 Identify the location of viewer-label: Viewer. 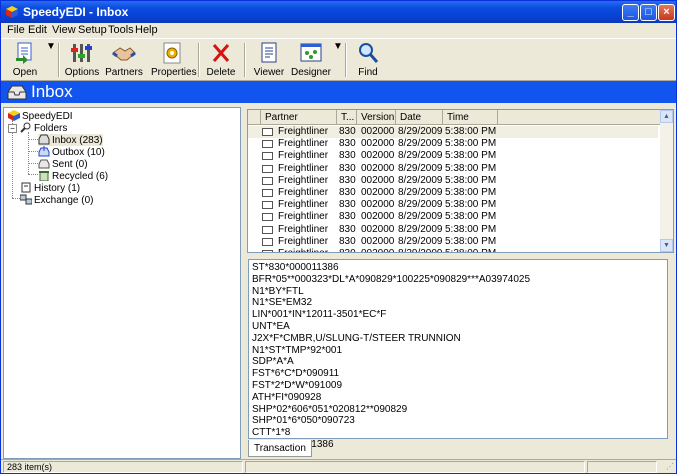
(269, 72).